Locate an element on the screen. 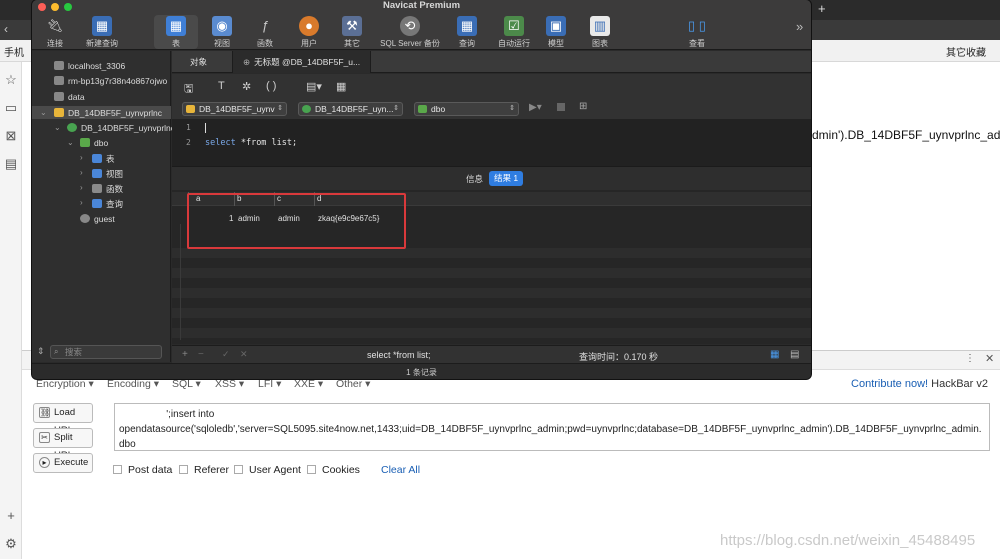 This screenshot has height=559, width=1000. load-url-button: ⛓Load URL is located at coordinates (63, 419).